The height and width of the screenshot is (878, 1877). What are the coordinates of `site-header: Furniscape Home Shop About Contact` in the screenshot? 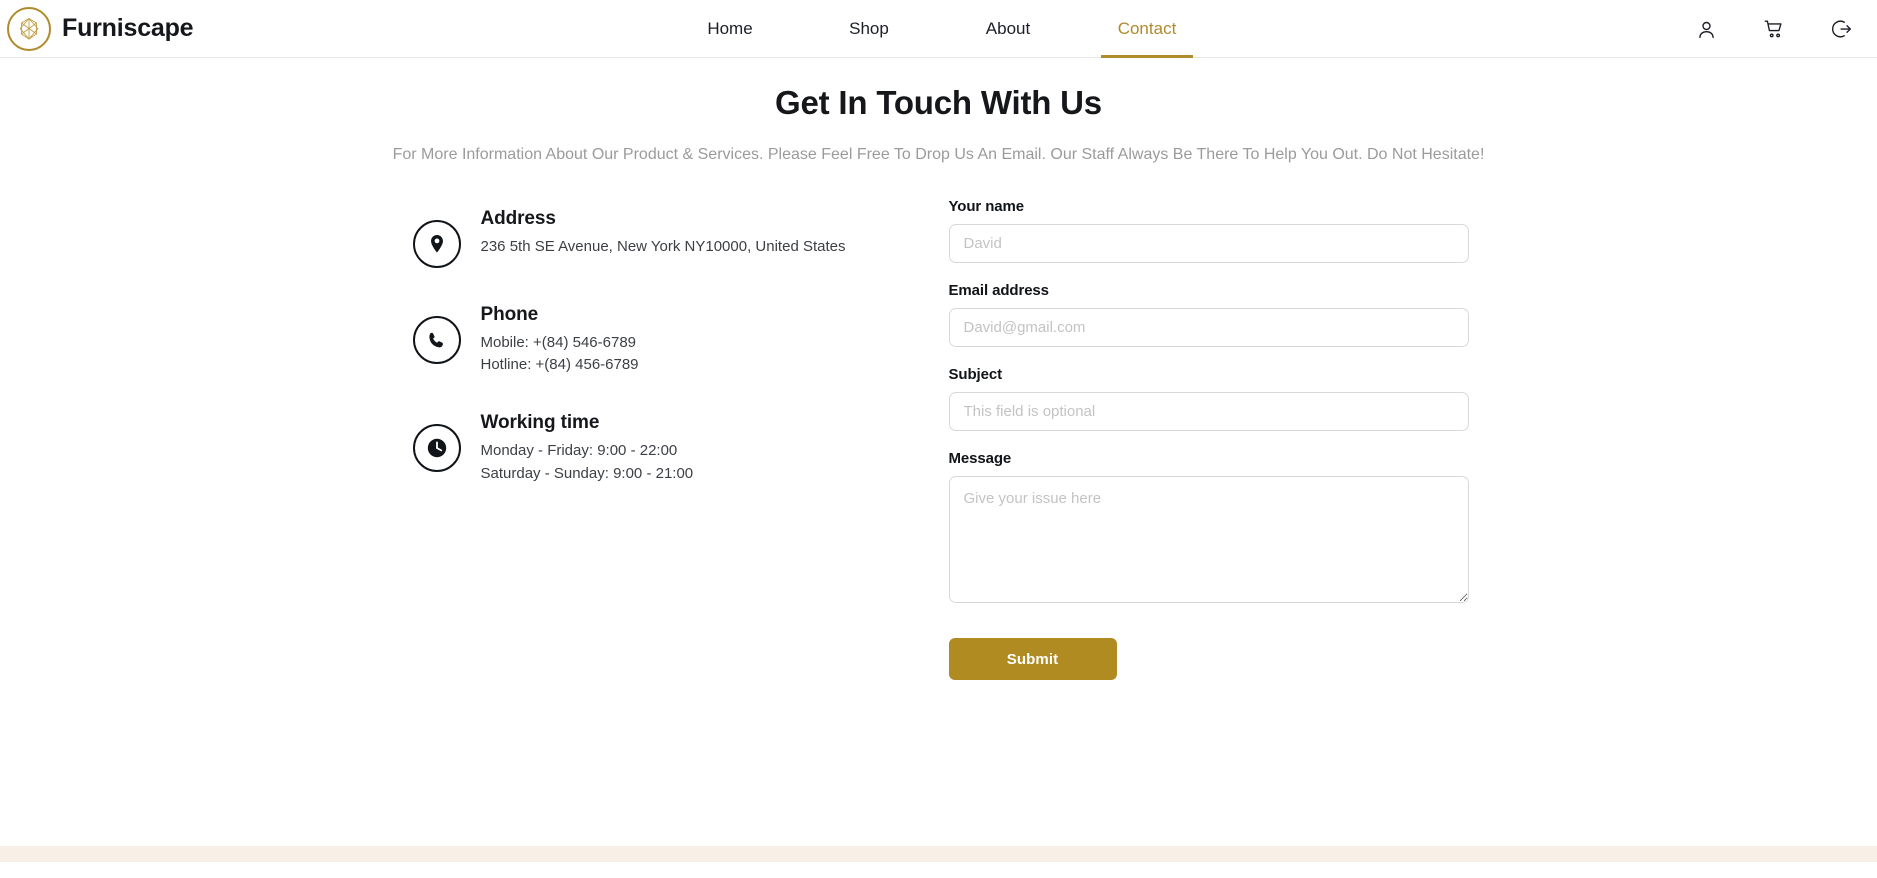 It's located at (938, 29).